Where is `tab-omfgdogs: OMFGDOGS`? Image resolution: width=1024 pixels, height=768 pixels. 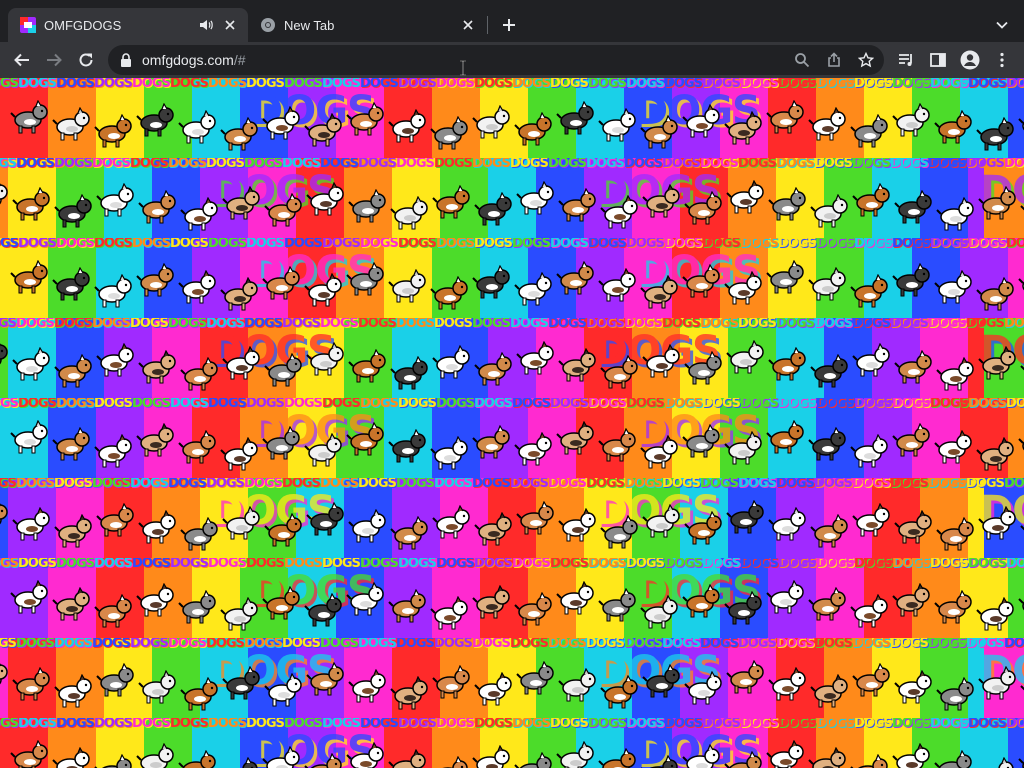
tab-omfgdogs: OMFGDOGS is located at coordinates (128, 25).